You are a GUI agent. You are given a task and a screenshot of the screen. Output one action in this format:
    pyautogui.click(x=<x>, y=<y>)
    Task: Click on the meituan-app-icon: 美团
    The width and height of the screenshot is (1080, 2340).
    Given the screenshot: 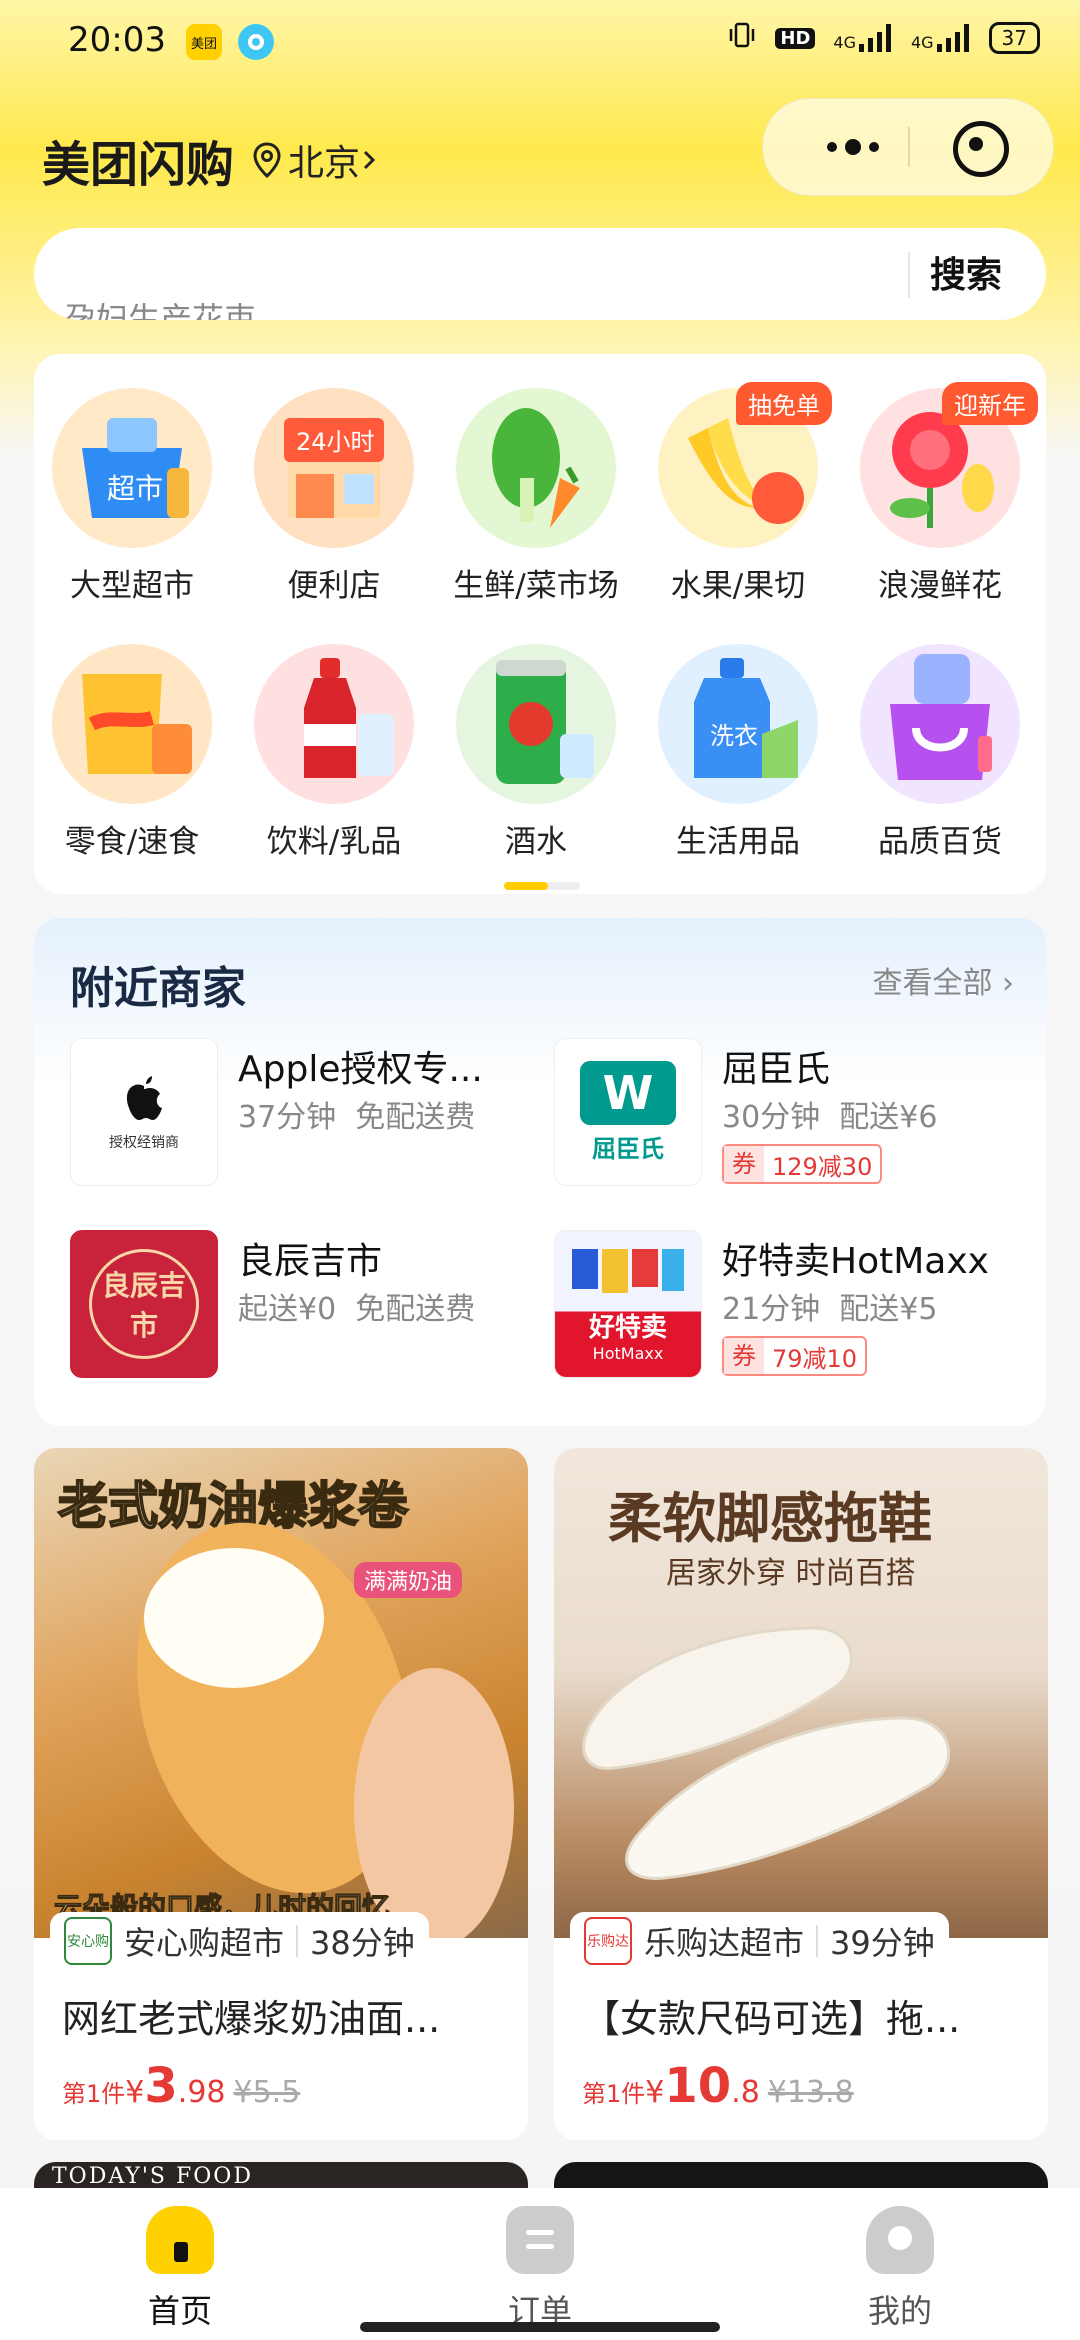 What is the action you would take?
    pyautogui.click(x=204, y=42)
    